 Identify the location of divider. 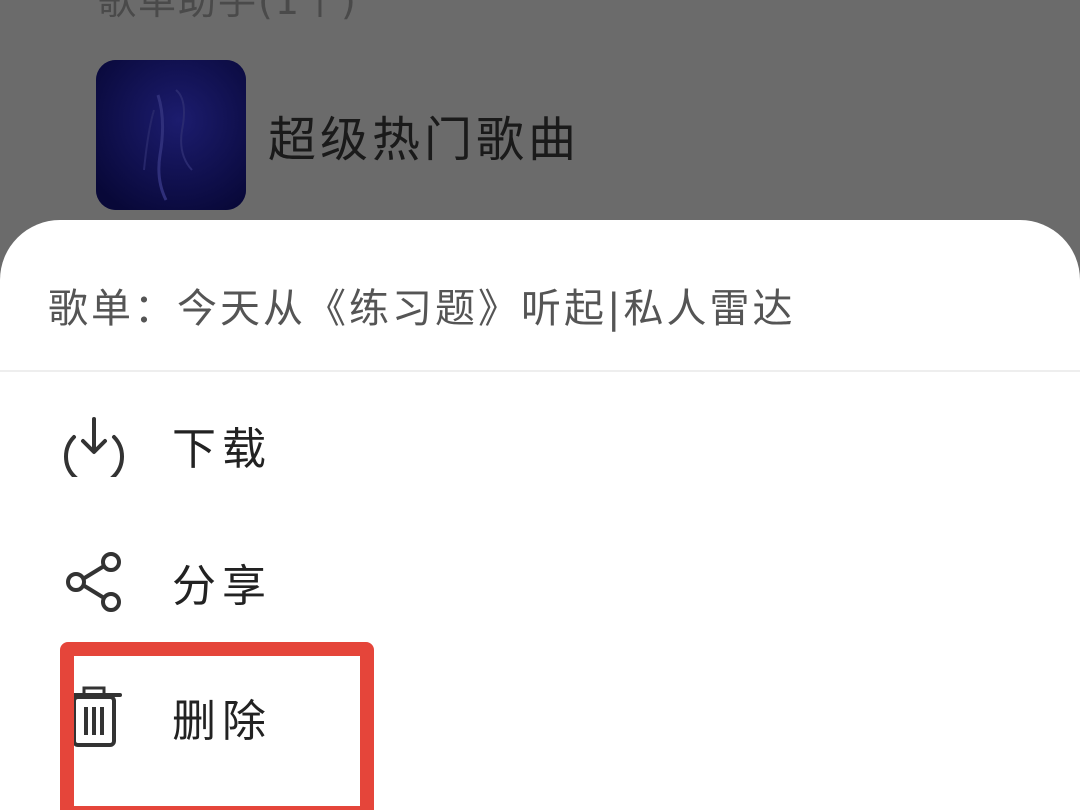
(540, 371).